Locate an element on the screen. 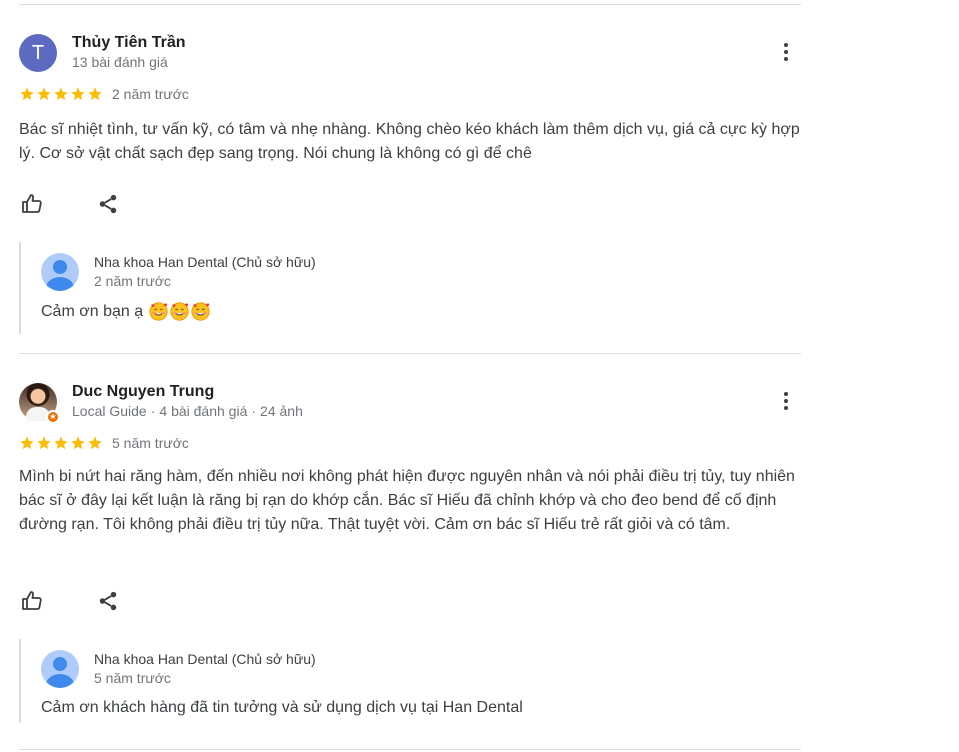  rating-row: 5 năm trước is located at coordinates (104, 443).